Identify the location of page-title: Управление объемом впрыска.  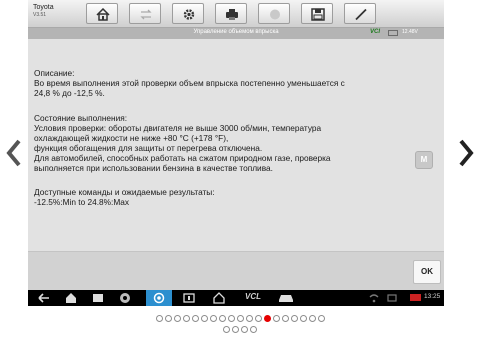
(236, 32).